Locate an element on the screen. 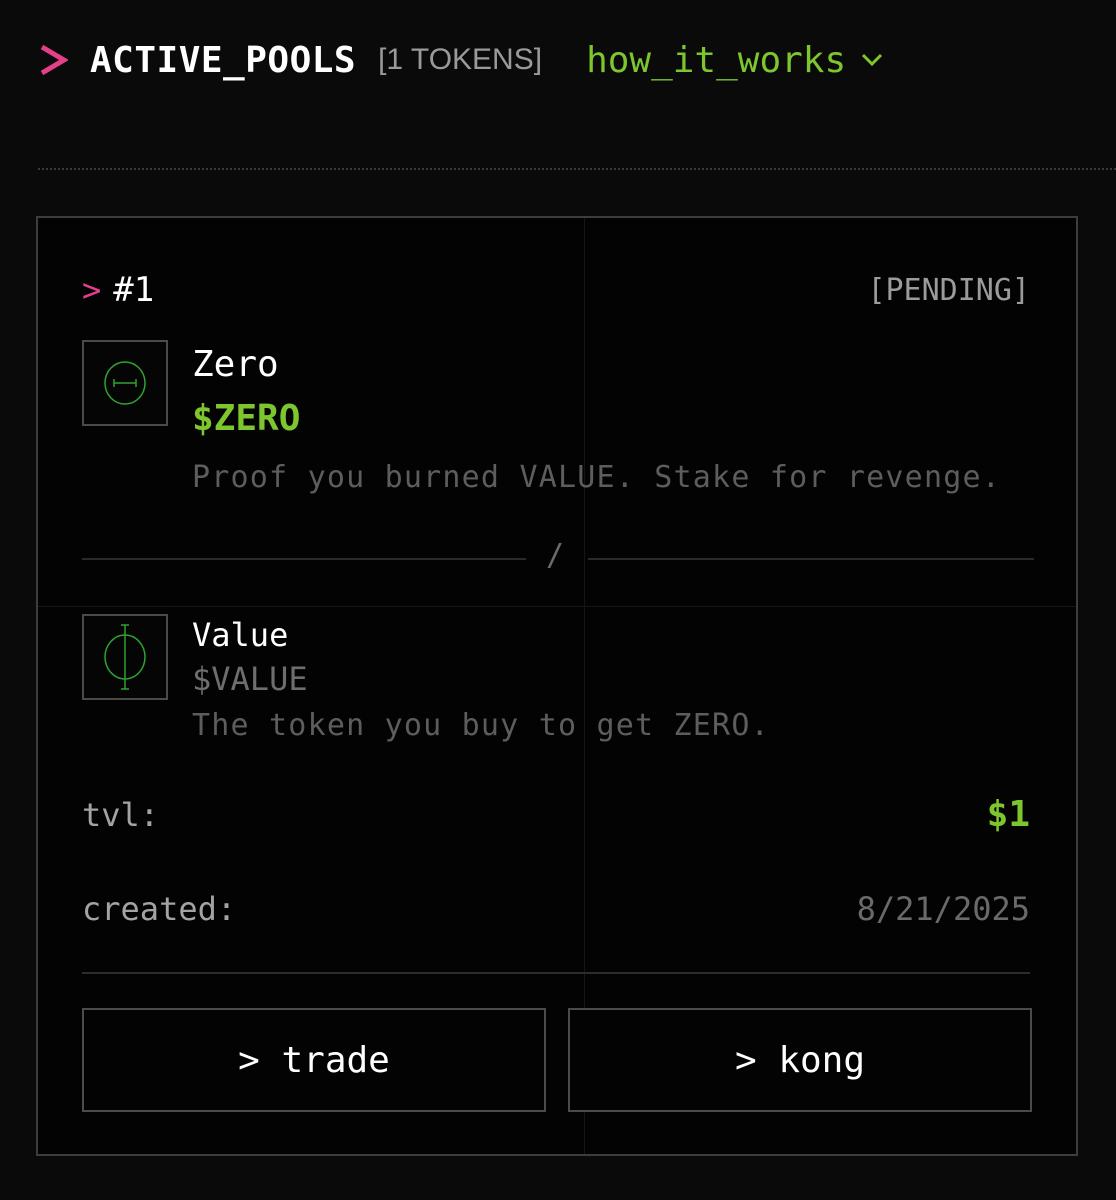  zero-token-icon is located at coordinates (125, 383).